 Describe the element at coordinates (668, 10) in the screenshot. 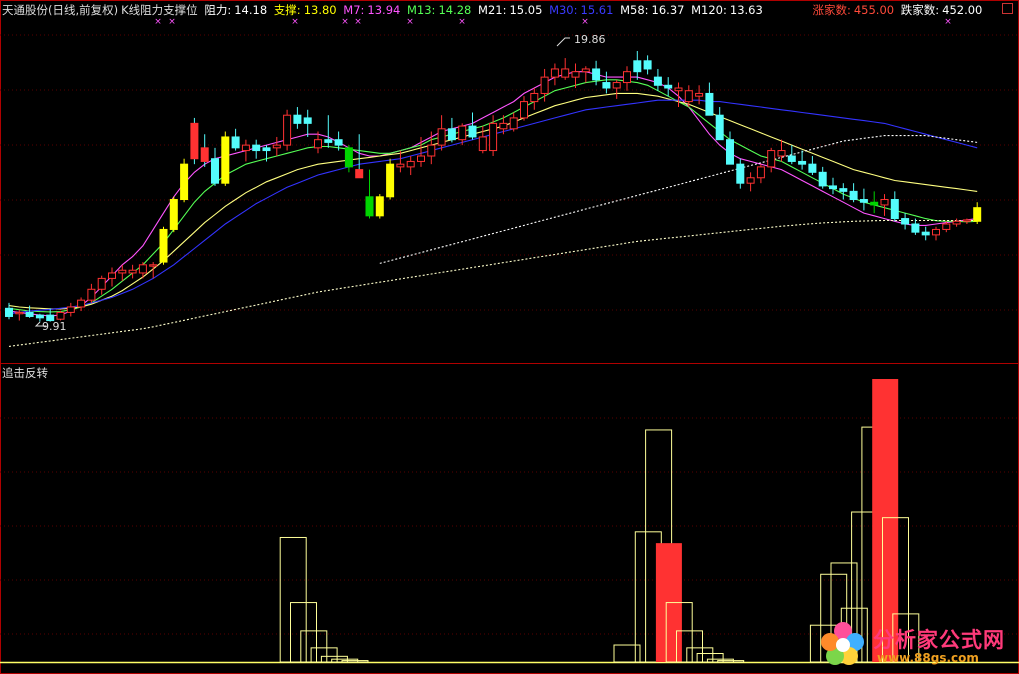

I see `m58-value: 16.37` at that location.